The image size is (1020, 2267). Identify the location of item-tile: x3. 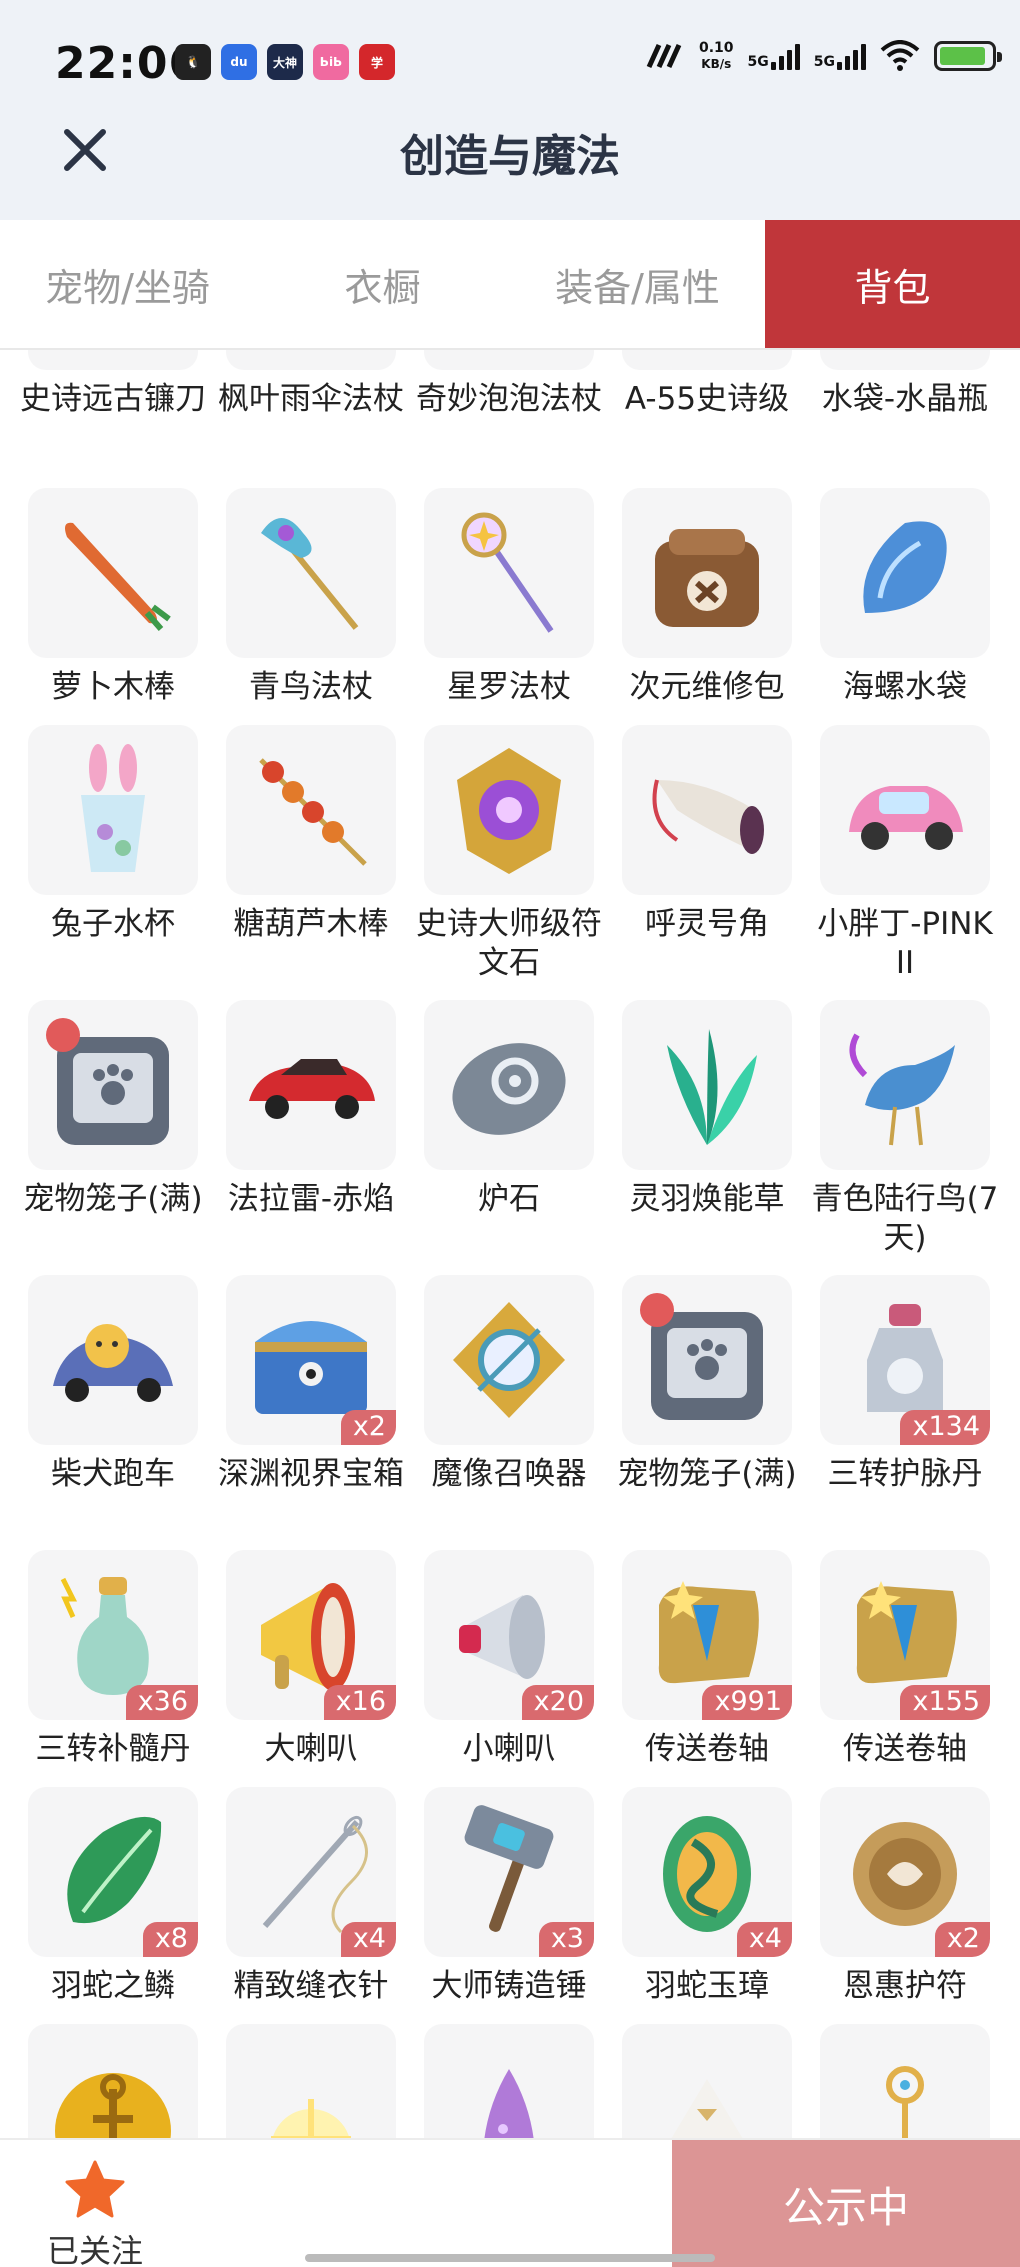
(509, 1872).